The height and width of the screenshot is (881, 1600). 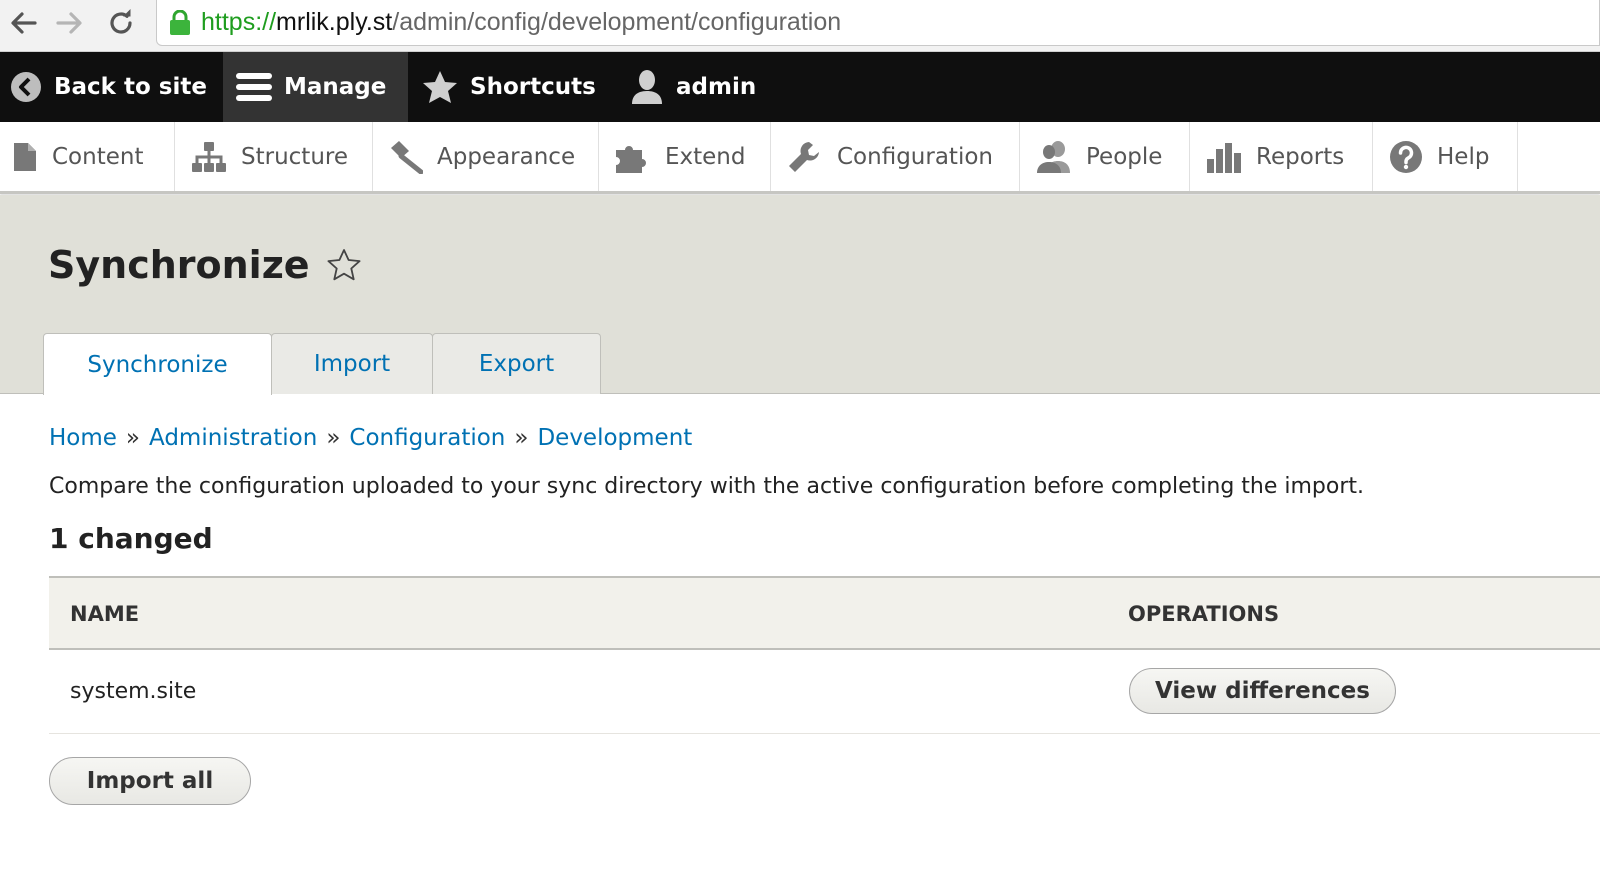 I want to click on hamburger-icon, so click(x=254, y=87).